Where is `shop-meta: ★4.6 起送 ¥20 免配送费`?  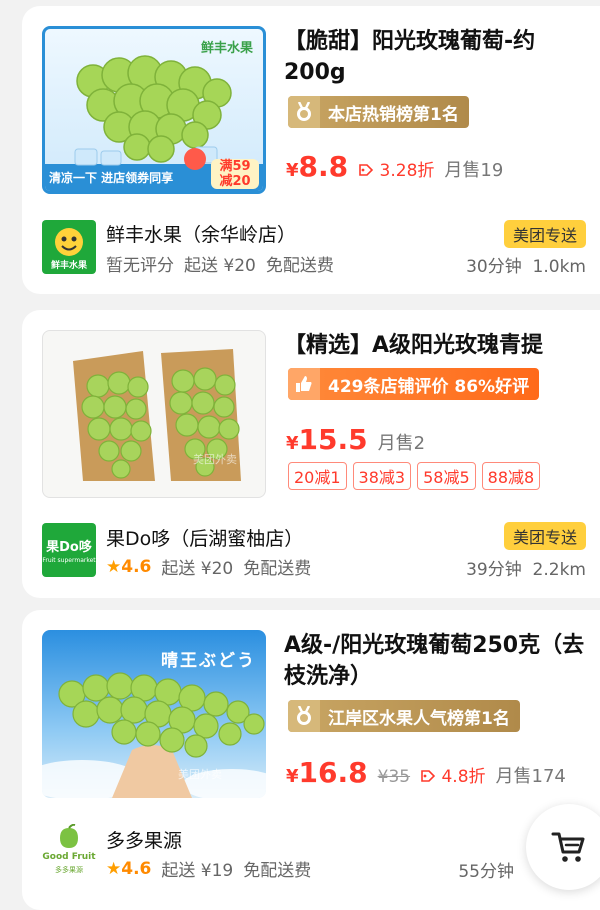 shop-meta: ★4.6 起送 ¥20 免配送费 is located at coordinates (209, 567).